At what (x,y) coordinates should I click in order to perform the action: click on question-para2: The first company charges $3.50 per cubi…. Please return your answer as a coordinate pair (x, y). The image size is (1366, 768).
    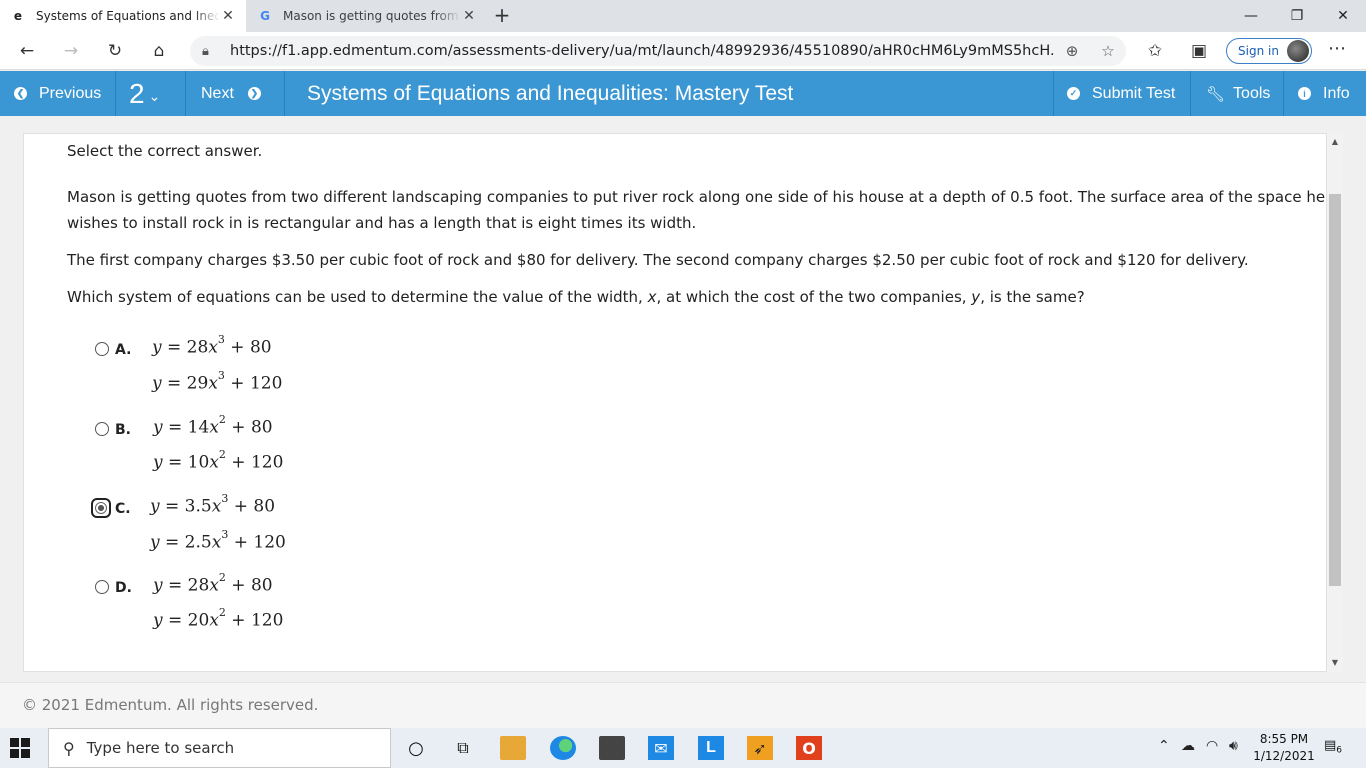
    Looking at the image, I should click on (658, 260).